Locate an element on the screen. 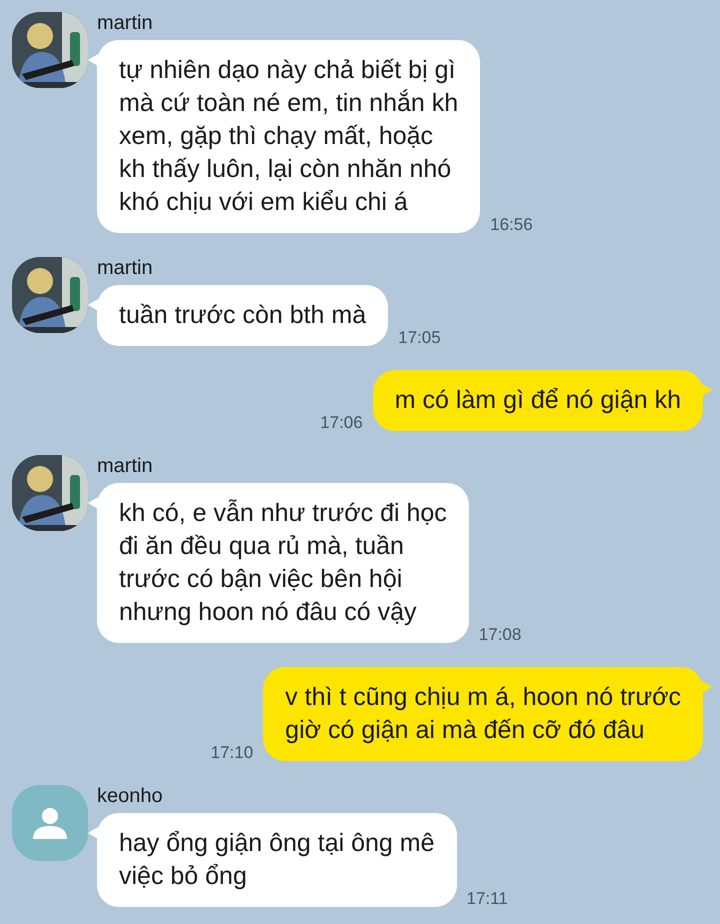 This screenshot has height=924, width=720. message-time: 17:05 is located at coordinates (419, 337).